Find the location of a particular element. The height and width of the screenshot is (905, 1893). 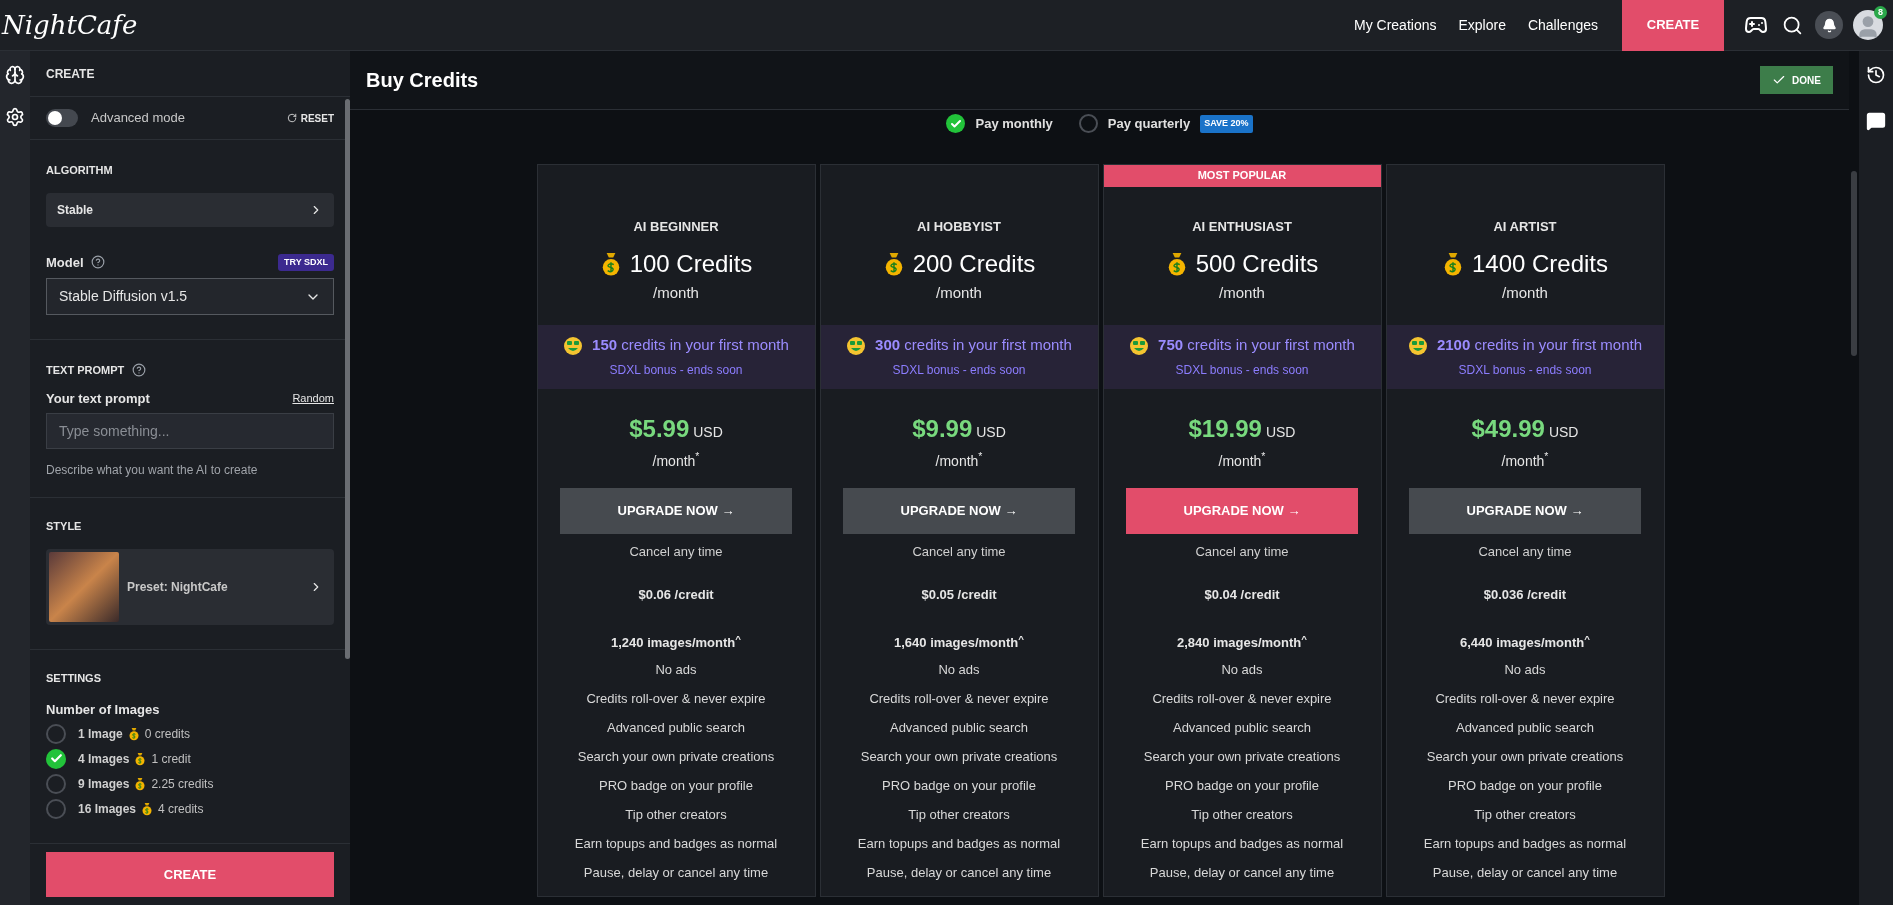

advanced-mode-toggle is located at coordinates (62, 118).